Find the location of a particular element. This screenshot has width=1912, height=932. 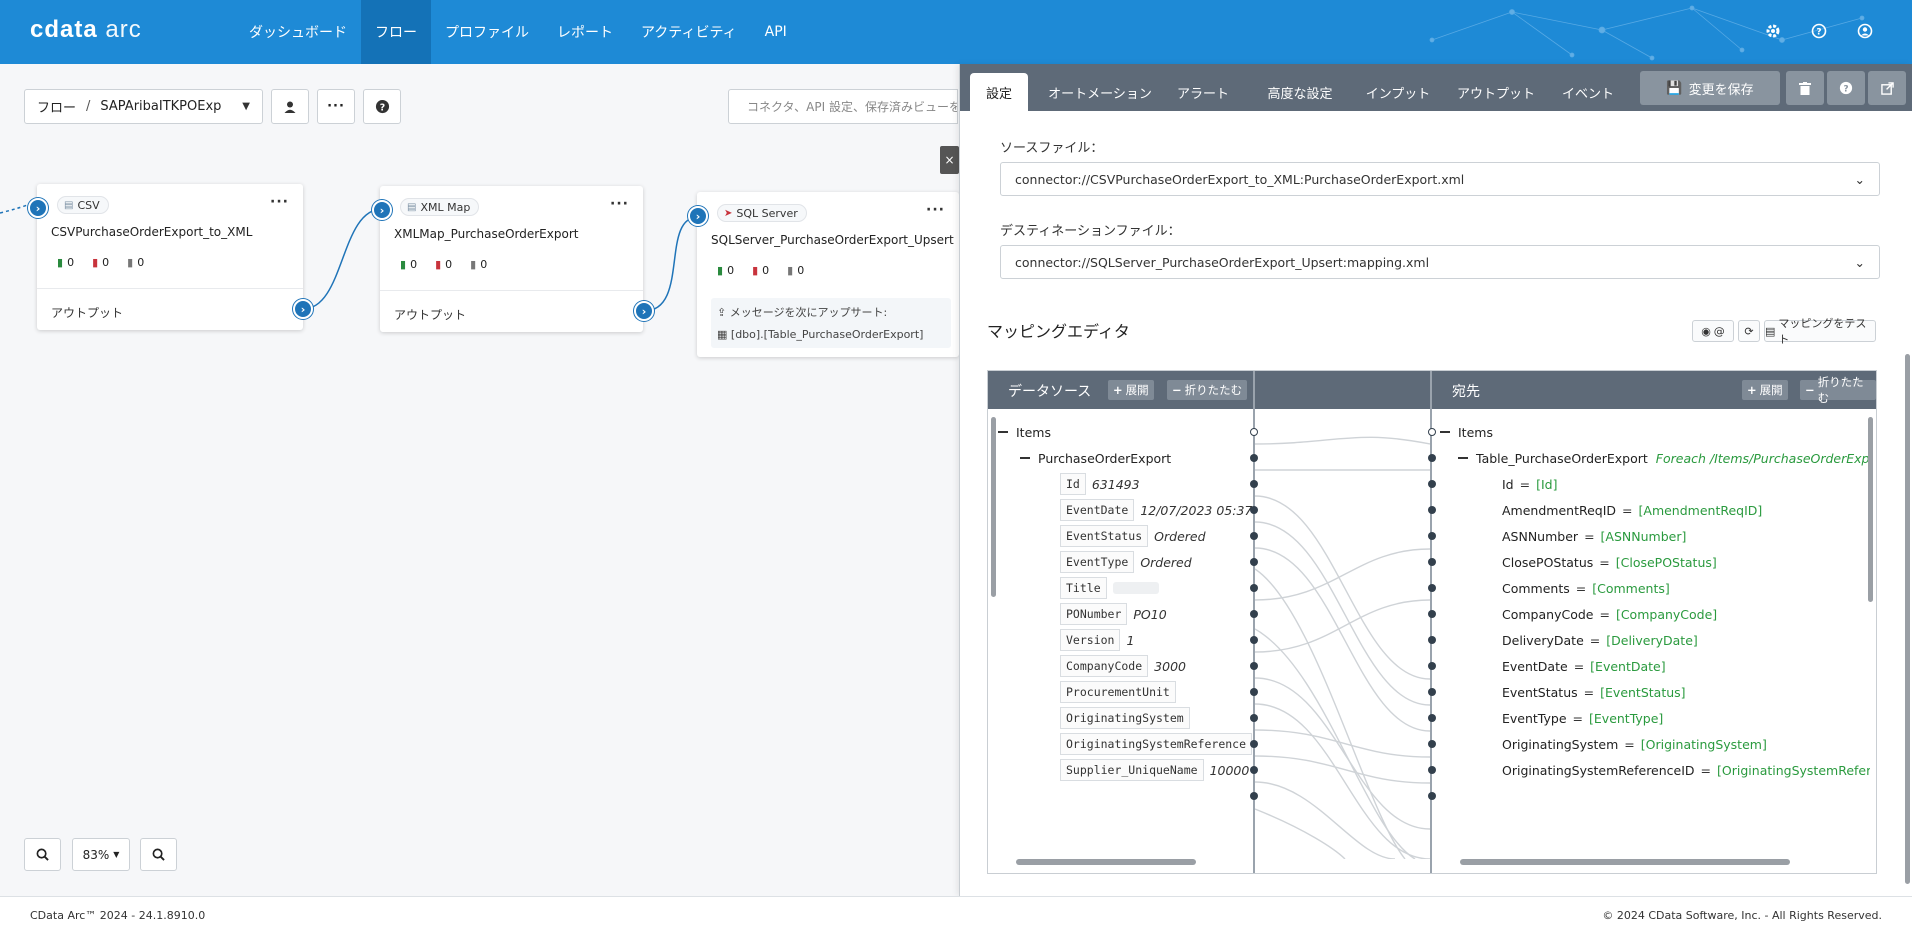

flow-breadcrumb-select: フロー / SAPAribaITKPOExp ▼ is located at coordinates (143, 106).